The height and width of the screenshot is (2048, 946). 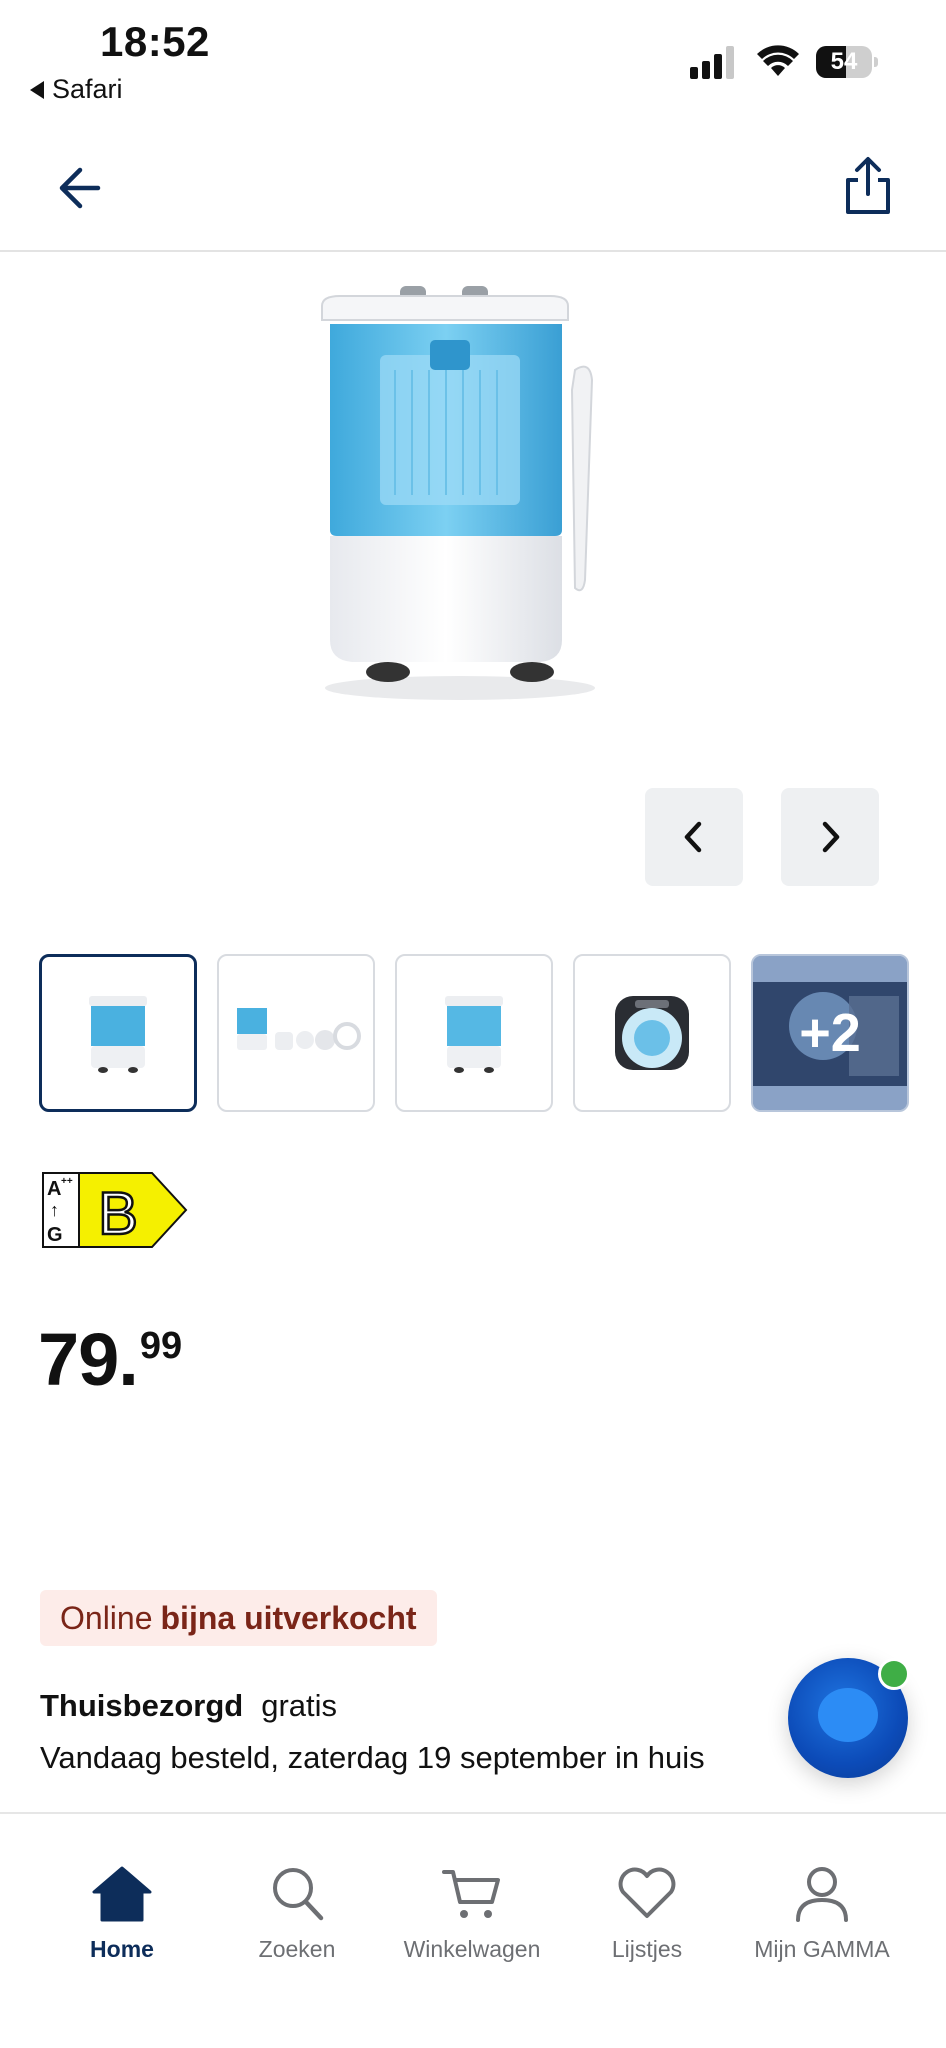 What do you see at coordinates (106, 1617) in the screenshot?
I see `stock-prefix: Online` at bounding box center [106, 1617].